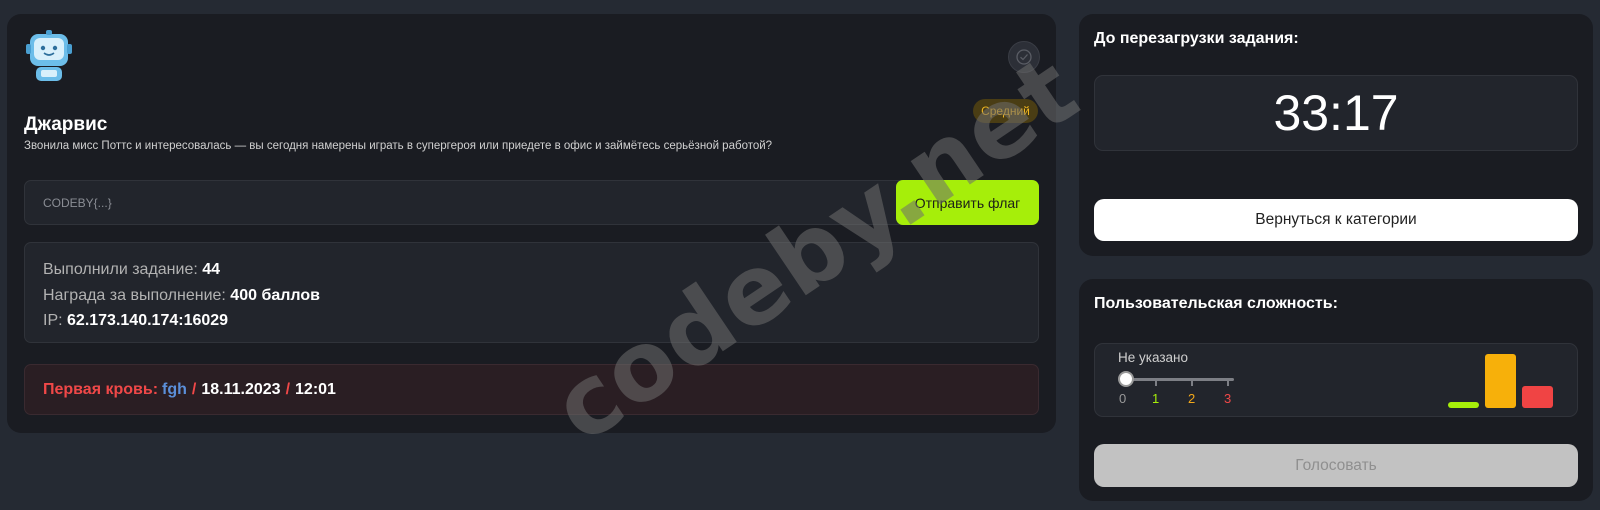 This screenshot has height=510, width=1600. Describe the element at coordinates (148, 320) in the screenshot. I see `ip-value: 62.173.140.174:16029` at that location.